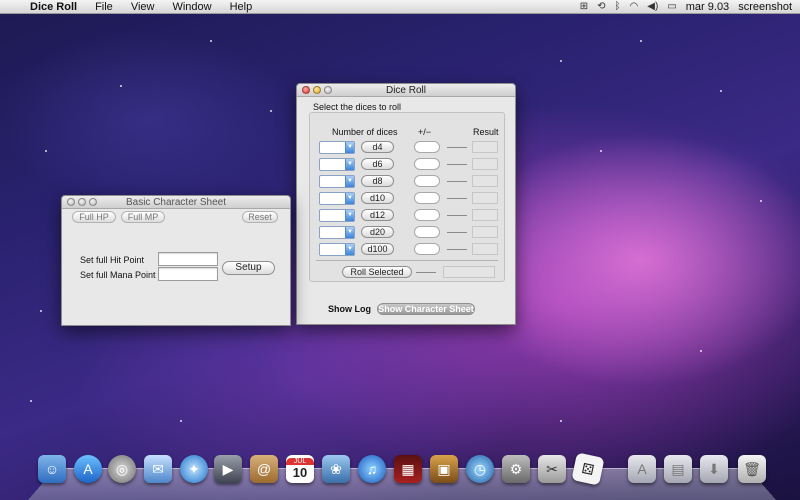 The image size is (800, 500). Describe the element at coordinates (349, 309) in the screenshot. I see `show-log-button: Show Log` at that location.